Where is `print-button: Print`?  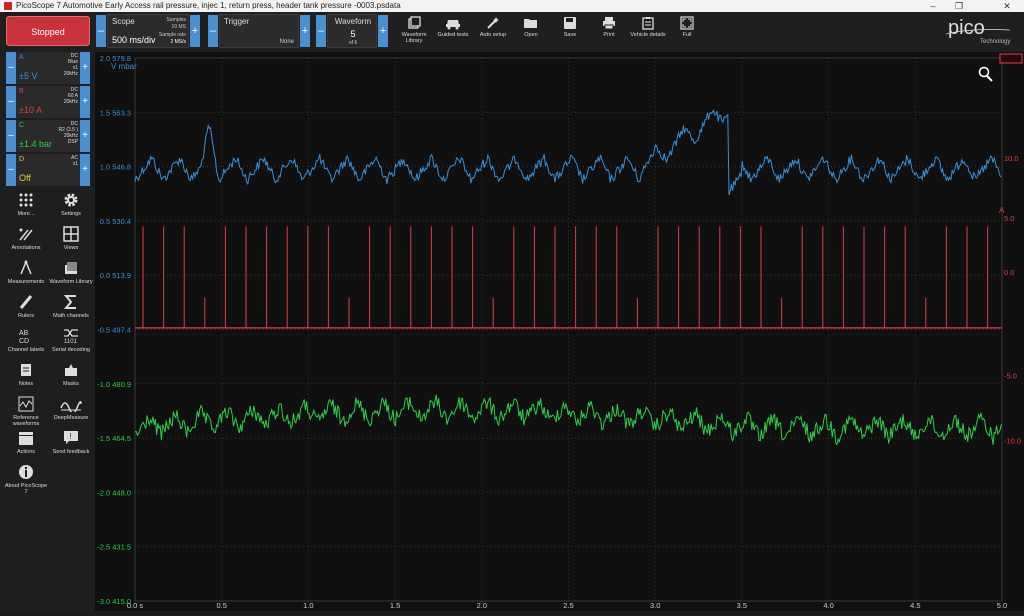 print-button: Print is located at coordinates (609, 31).